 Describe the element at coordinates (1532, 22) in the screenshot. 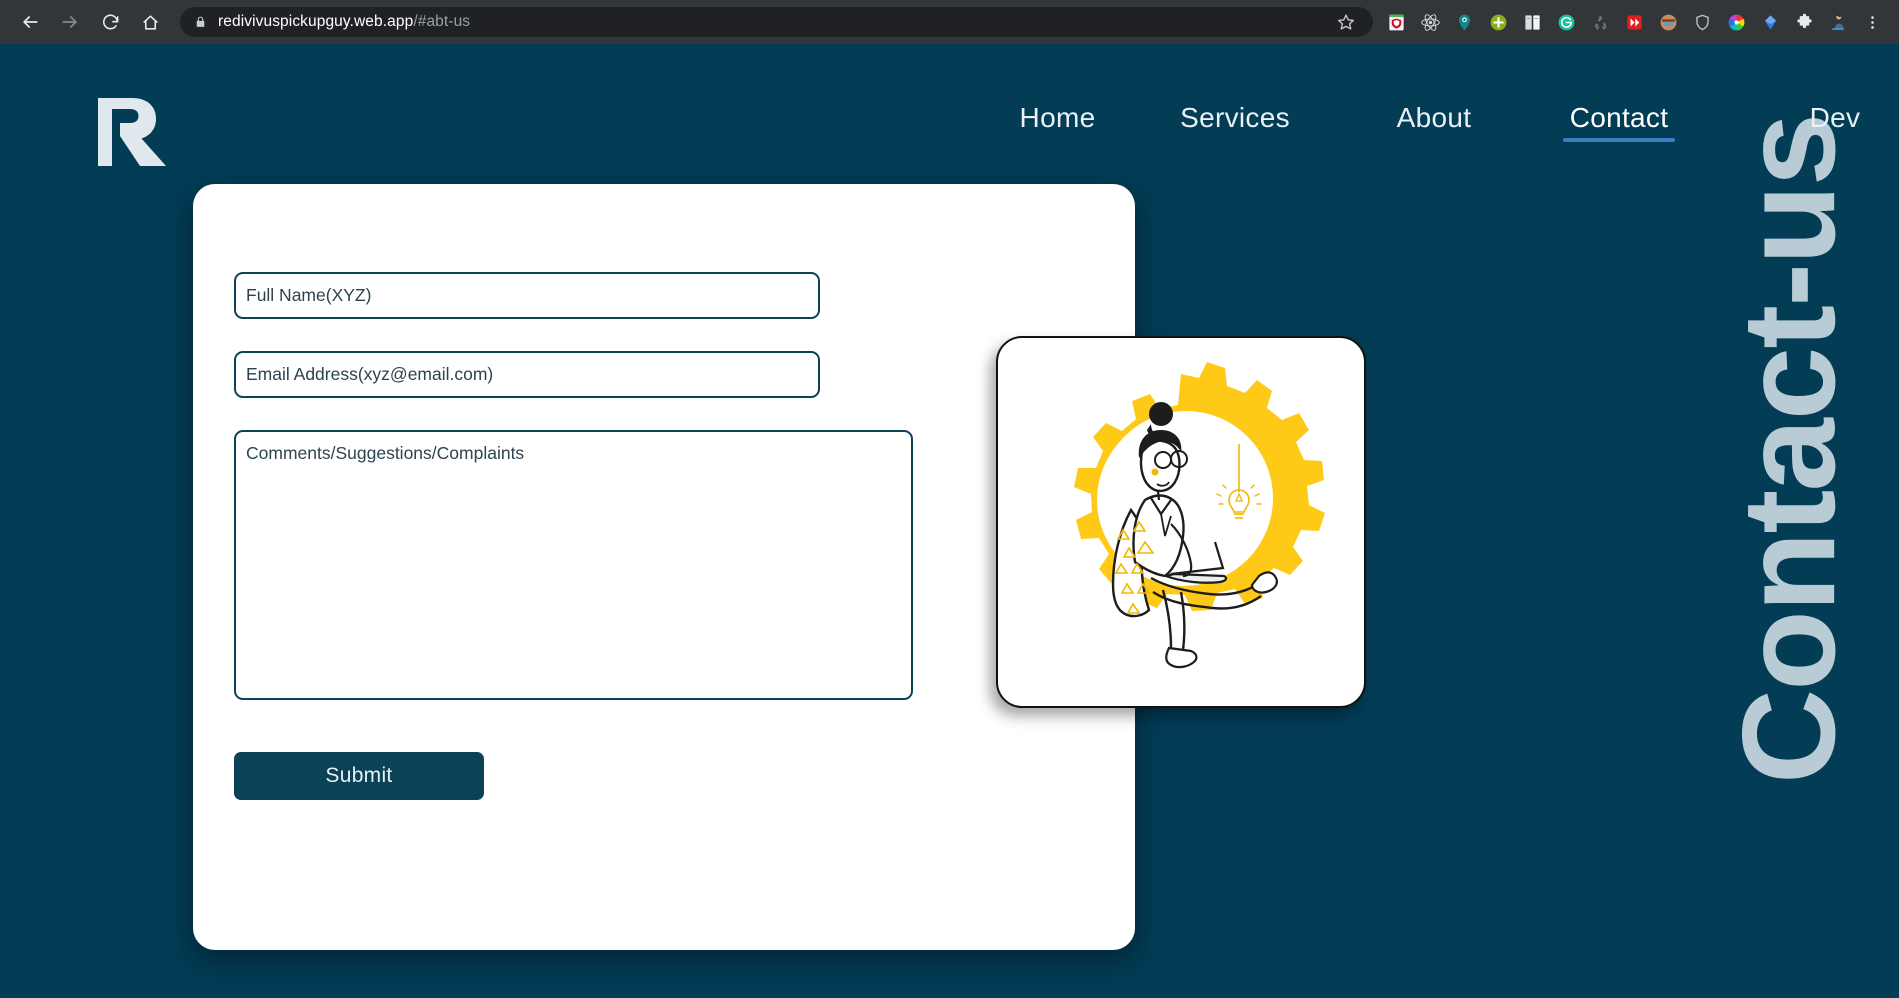

I see `split-panels-extension-icon` at that location.